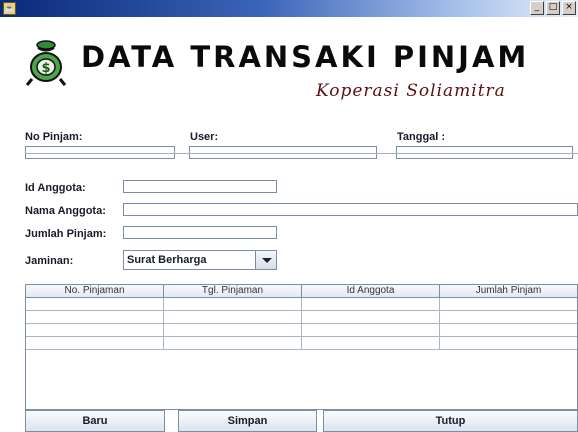 This screenshot has width=578, height=432. What do you see at coordinates (9, 8) in the screenshot?
I see `java-app-icon: ☕` at bounding box center [9, 8].